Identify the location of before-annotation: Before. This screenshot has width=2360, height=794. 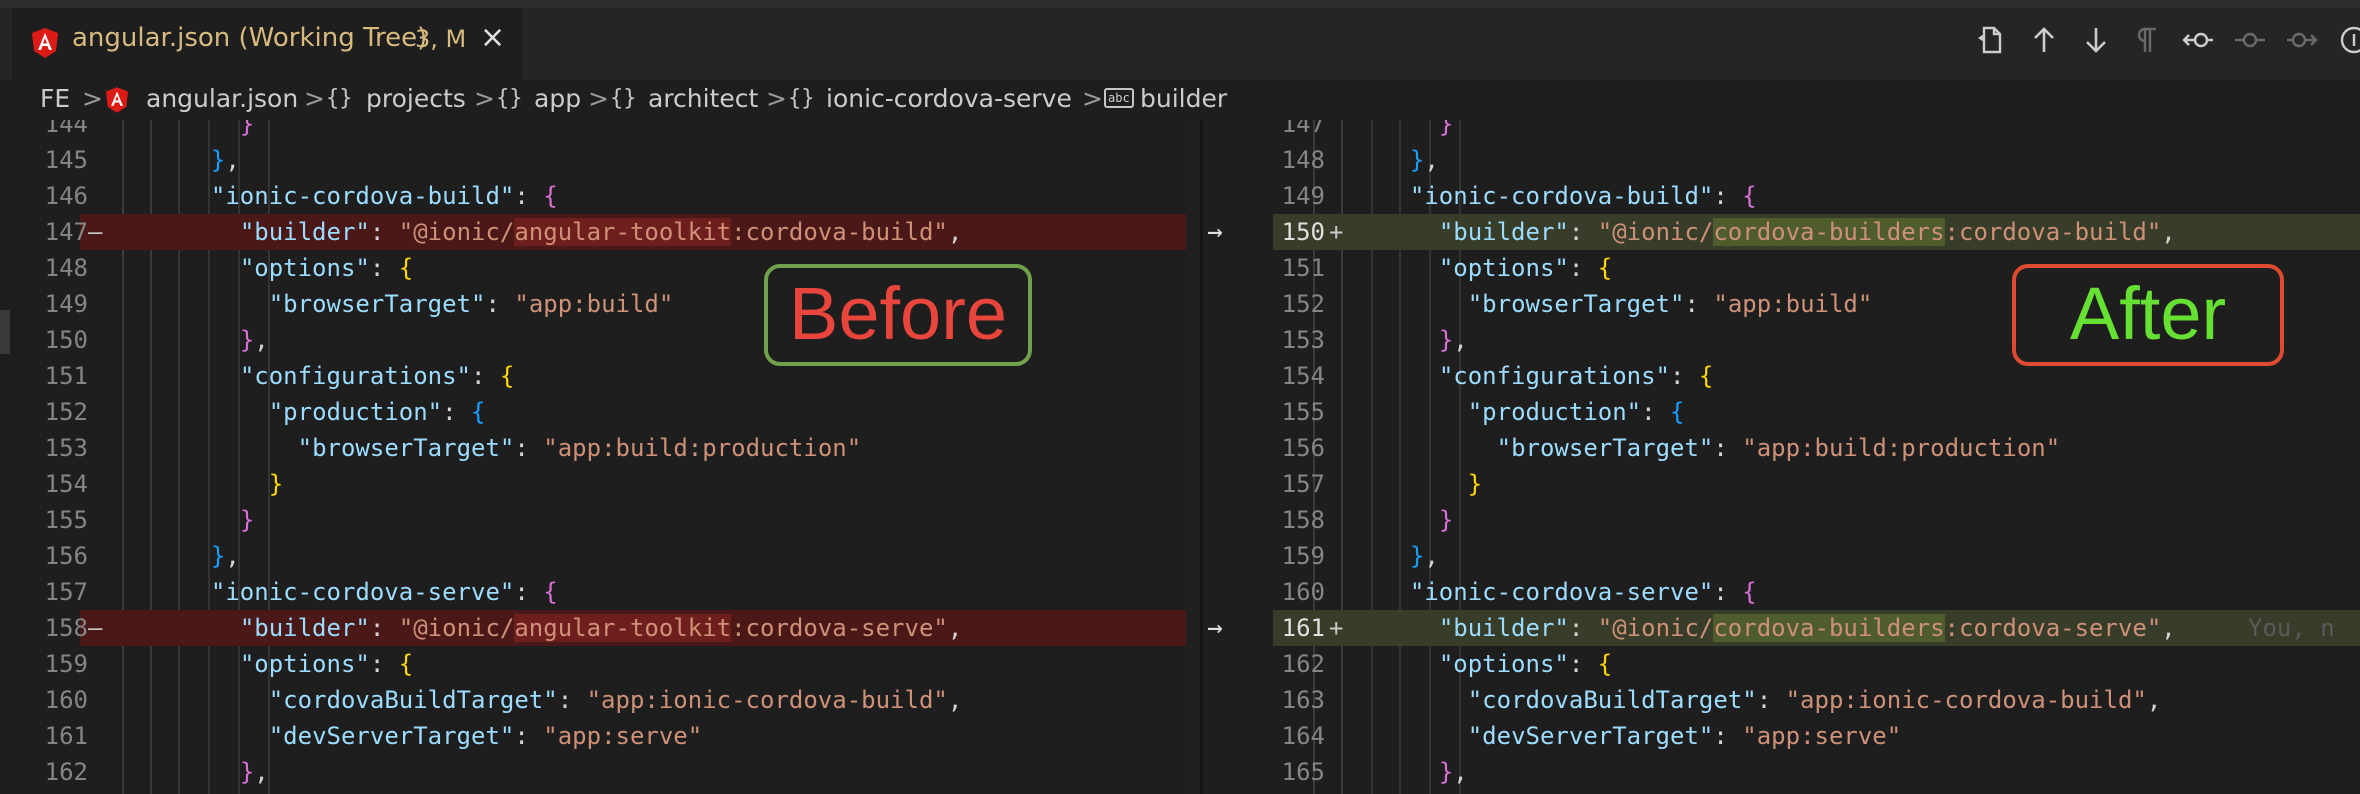
(898, 315).